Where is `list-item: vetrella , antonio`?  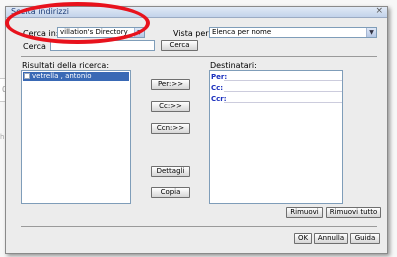
list-item: vetrella , antonio is located at coordinates (76, 76).